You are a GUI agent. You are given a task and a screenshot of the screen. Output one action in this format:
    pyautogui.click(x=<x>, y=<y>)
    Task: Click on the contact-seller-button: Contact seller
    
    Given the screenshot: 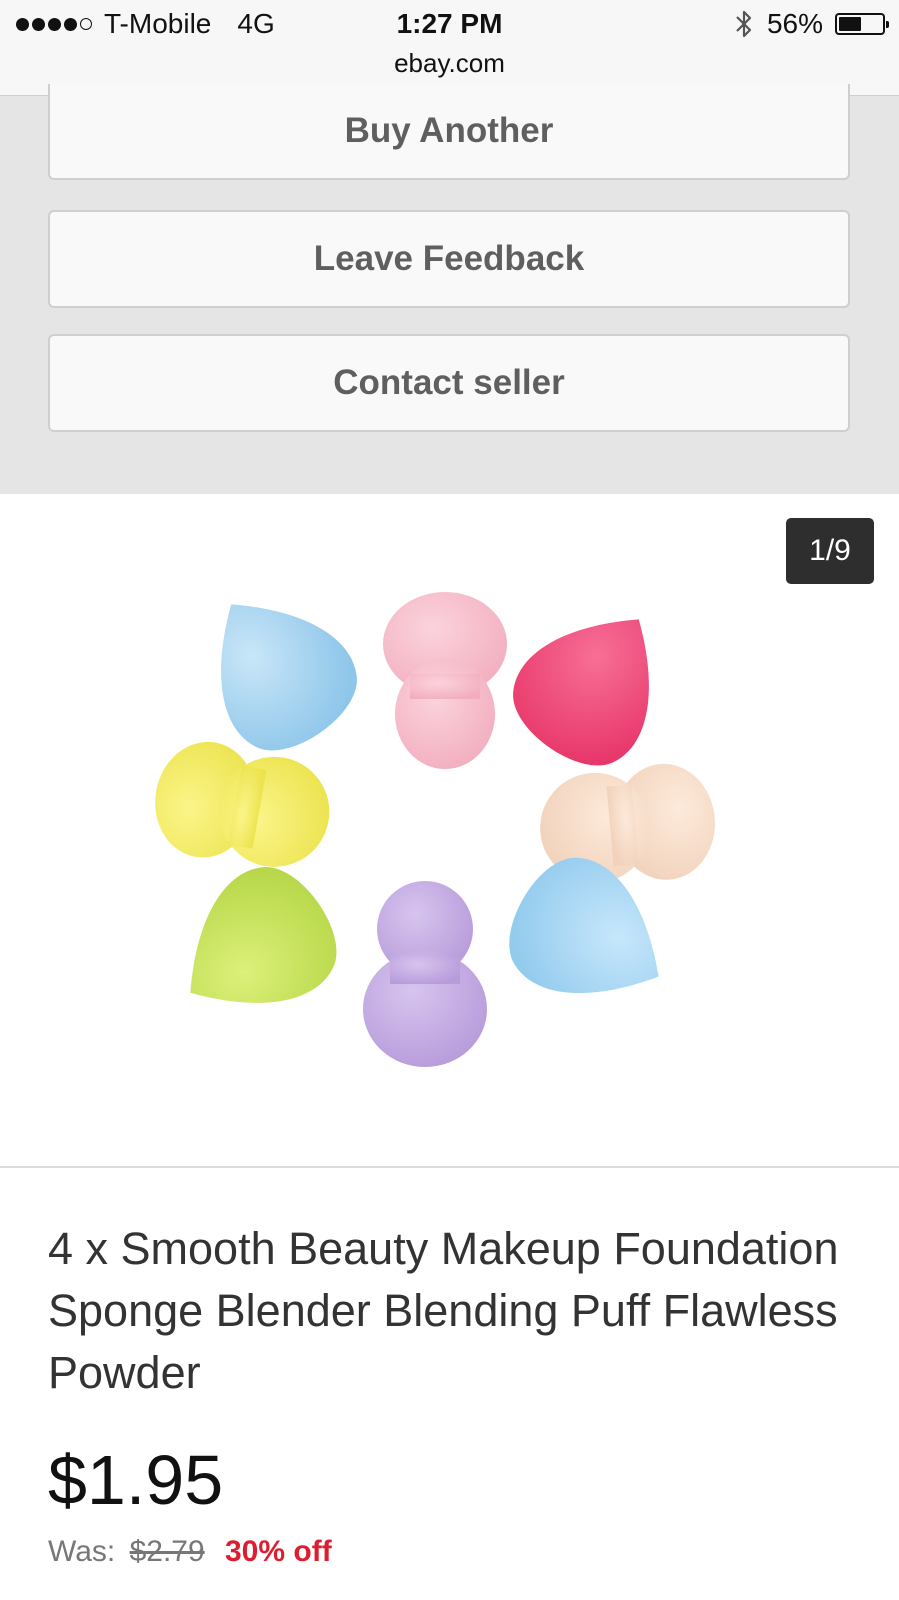 What is the action you would take?
    pyautogui.click(x=449, y=383)
    